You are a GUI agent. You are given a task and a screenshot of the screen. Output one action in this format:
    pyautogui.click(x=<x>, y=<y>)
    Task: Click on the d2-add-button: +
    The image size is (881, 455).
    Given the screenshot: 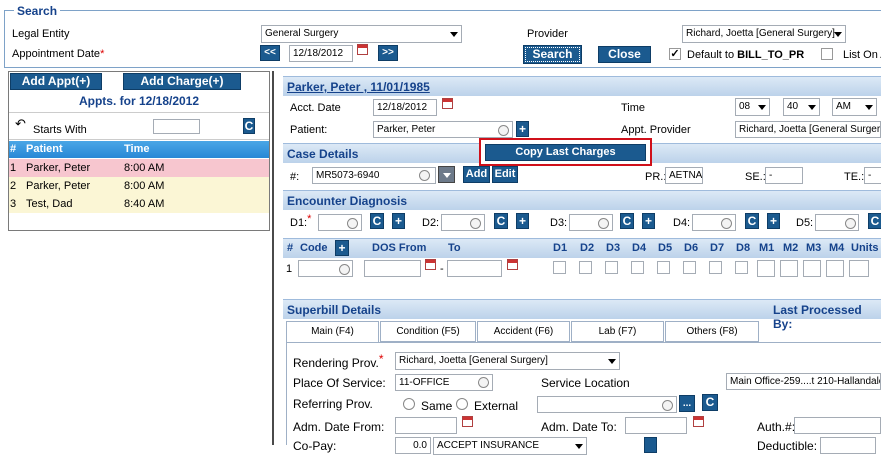 What is the action you would take?
    pyautogui.click(x=522, y=221)
    